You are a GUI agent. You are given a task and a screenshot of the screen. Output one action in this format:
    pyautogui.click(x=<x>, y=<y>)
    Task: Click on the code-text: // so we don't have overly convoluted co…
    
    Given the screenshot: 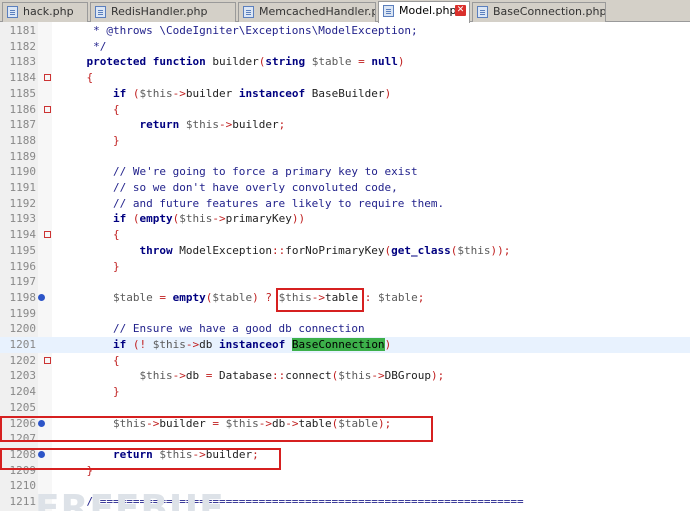 What is the action you would take?
    pyautogui.click(x=229, y=187)
    